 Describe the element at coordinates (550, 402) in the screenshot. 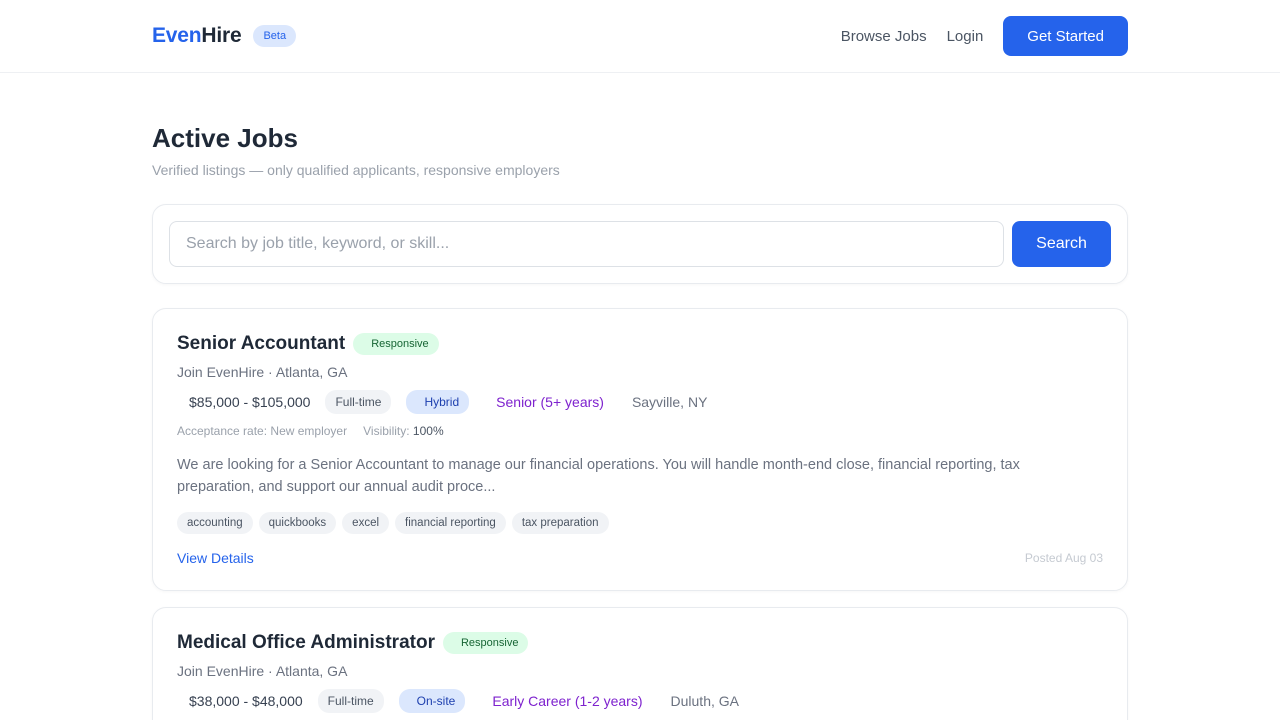

I see `experience-level: Senior (5+ years)` at that location.